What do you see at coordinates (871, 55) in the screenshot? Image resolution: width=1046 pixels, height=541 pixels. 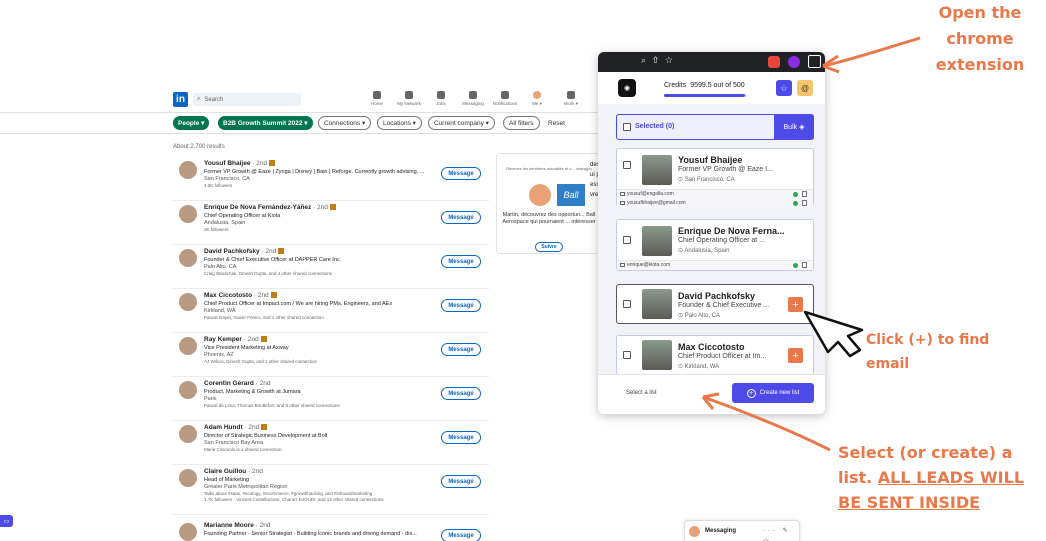 I see `arrow-to-extension-icon` at bounding box center [871, 55].